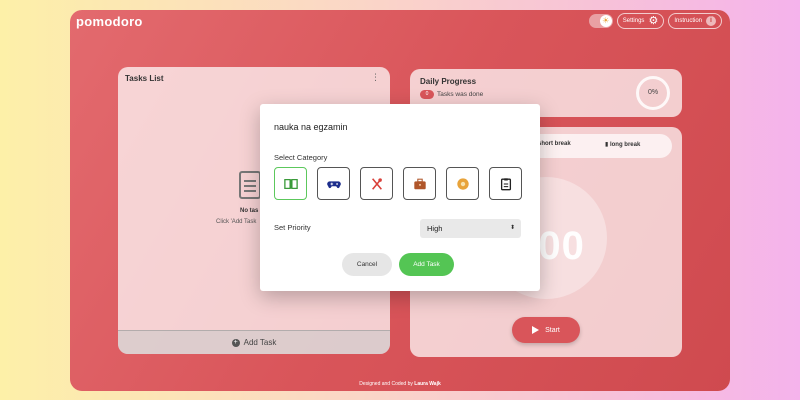  I want to click on ball-icon, so click(462, 183).